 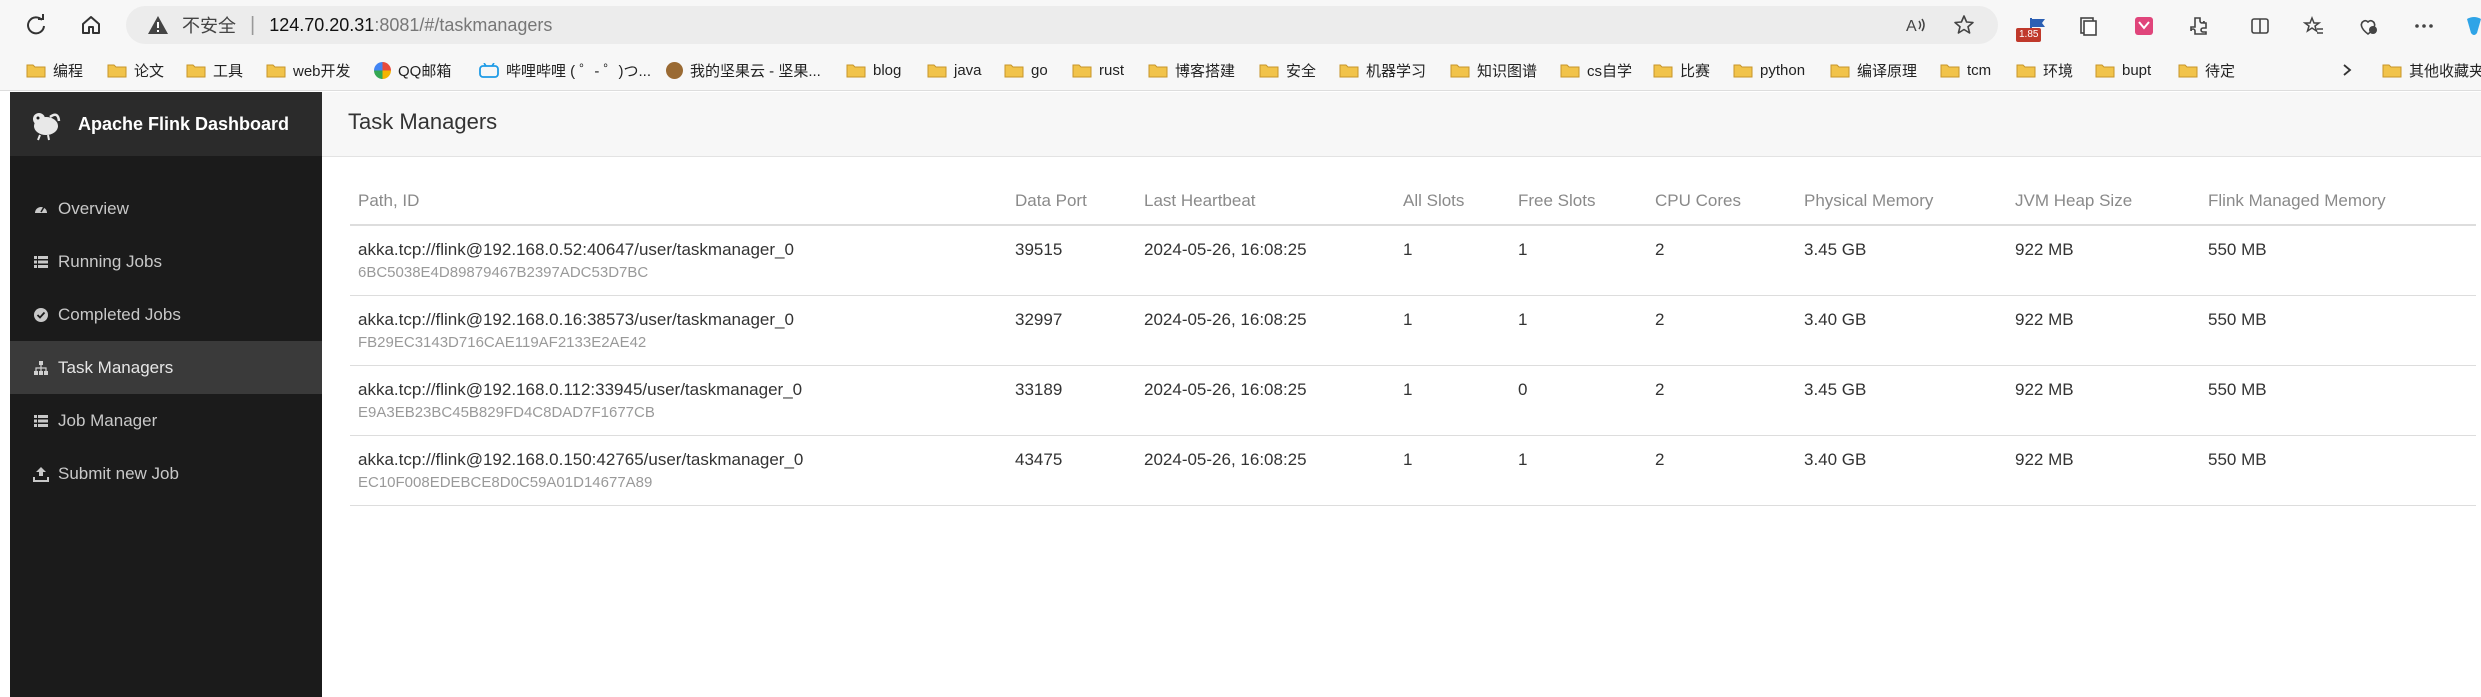 What do you see at coordinates (1911, 26) in the screenshot?
I see `svg-text: A` at bounding box center [1911, 26].